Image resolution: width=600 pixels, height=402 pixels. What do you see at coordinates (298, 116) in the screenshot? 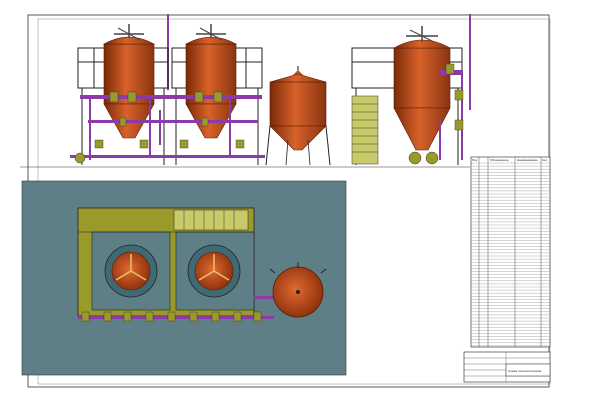
I see `conical-tank` at bounding box center [298, 116].